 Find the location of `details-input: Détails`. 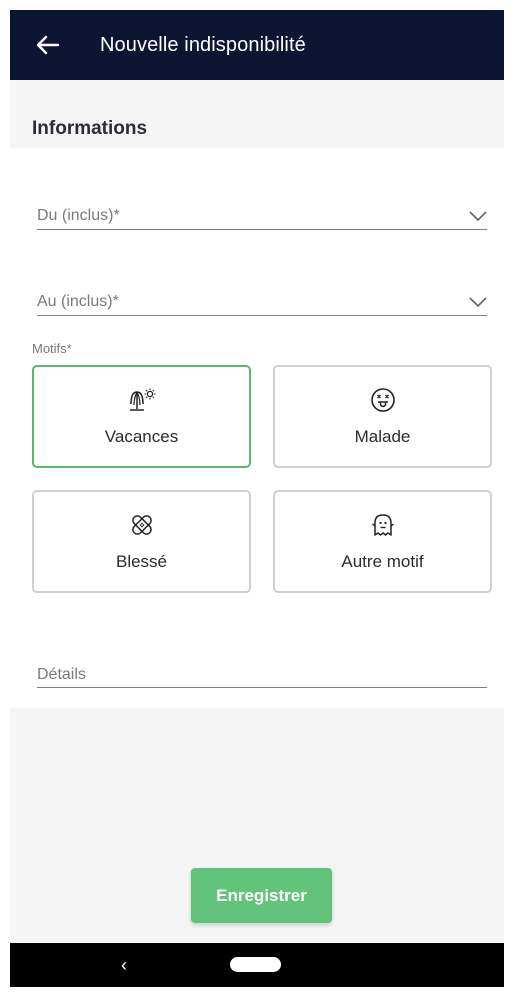

details-input: Détails is located at coordinates (262, 670).